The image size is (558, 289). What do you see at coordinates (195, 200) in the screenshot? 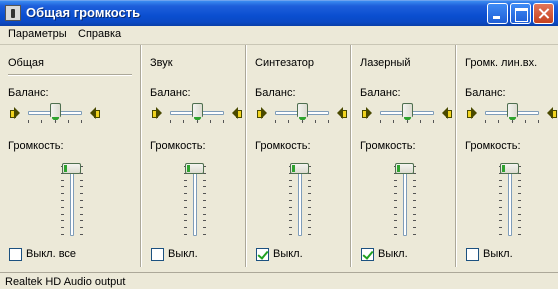
I see `channel-1-volume-track` at bounding box center [195, 200].